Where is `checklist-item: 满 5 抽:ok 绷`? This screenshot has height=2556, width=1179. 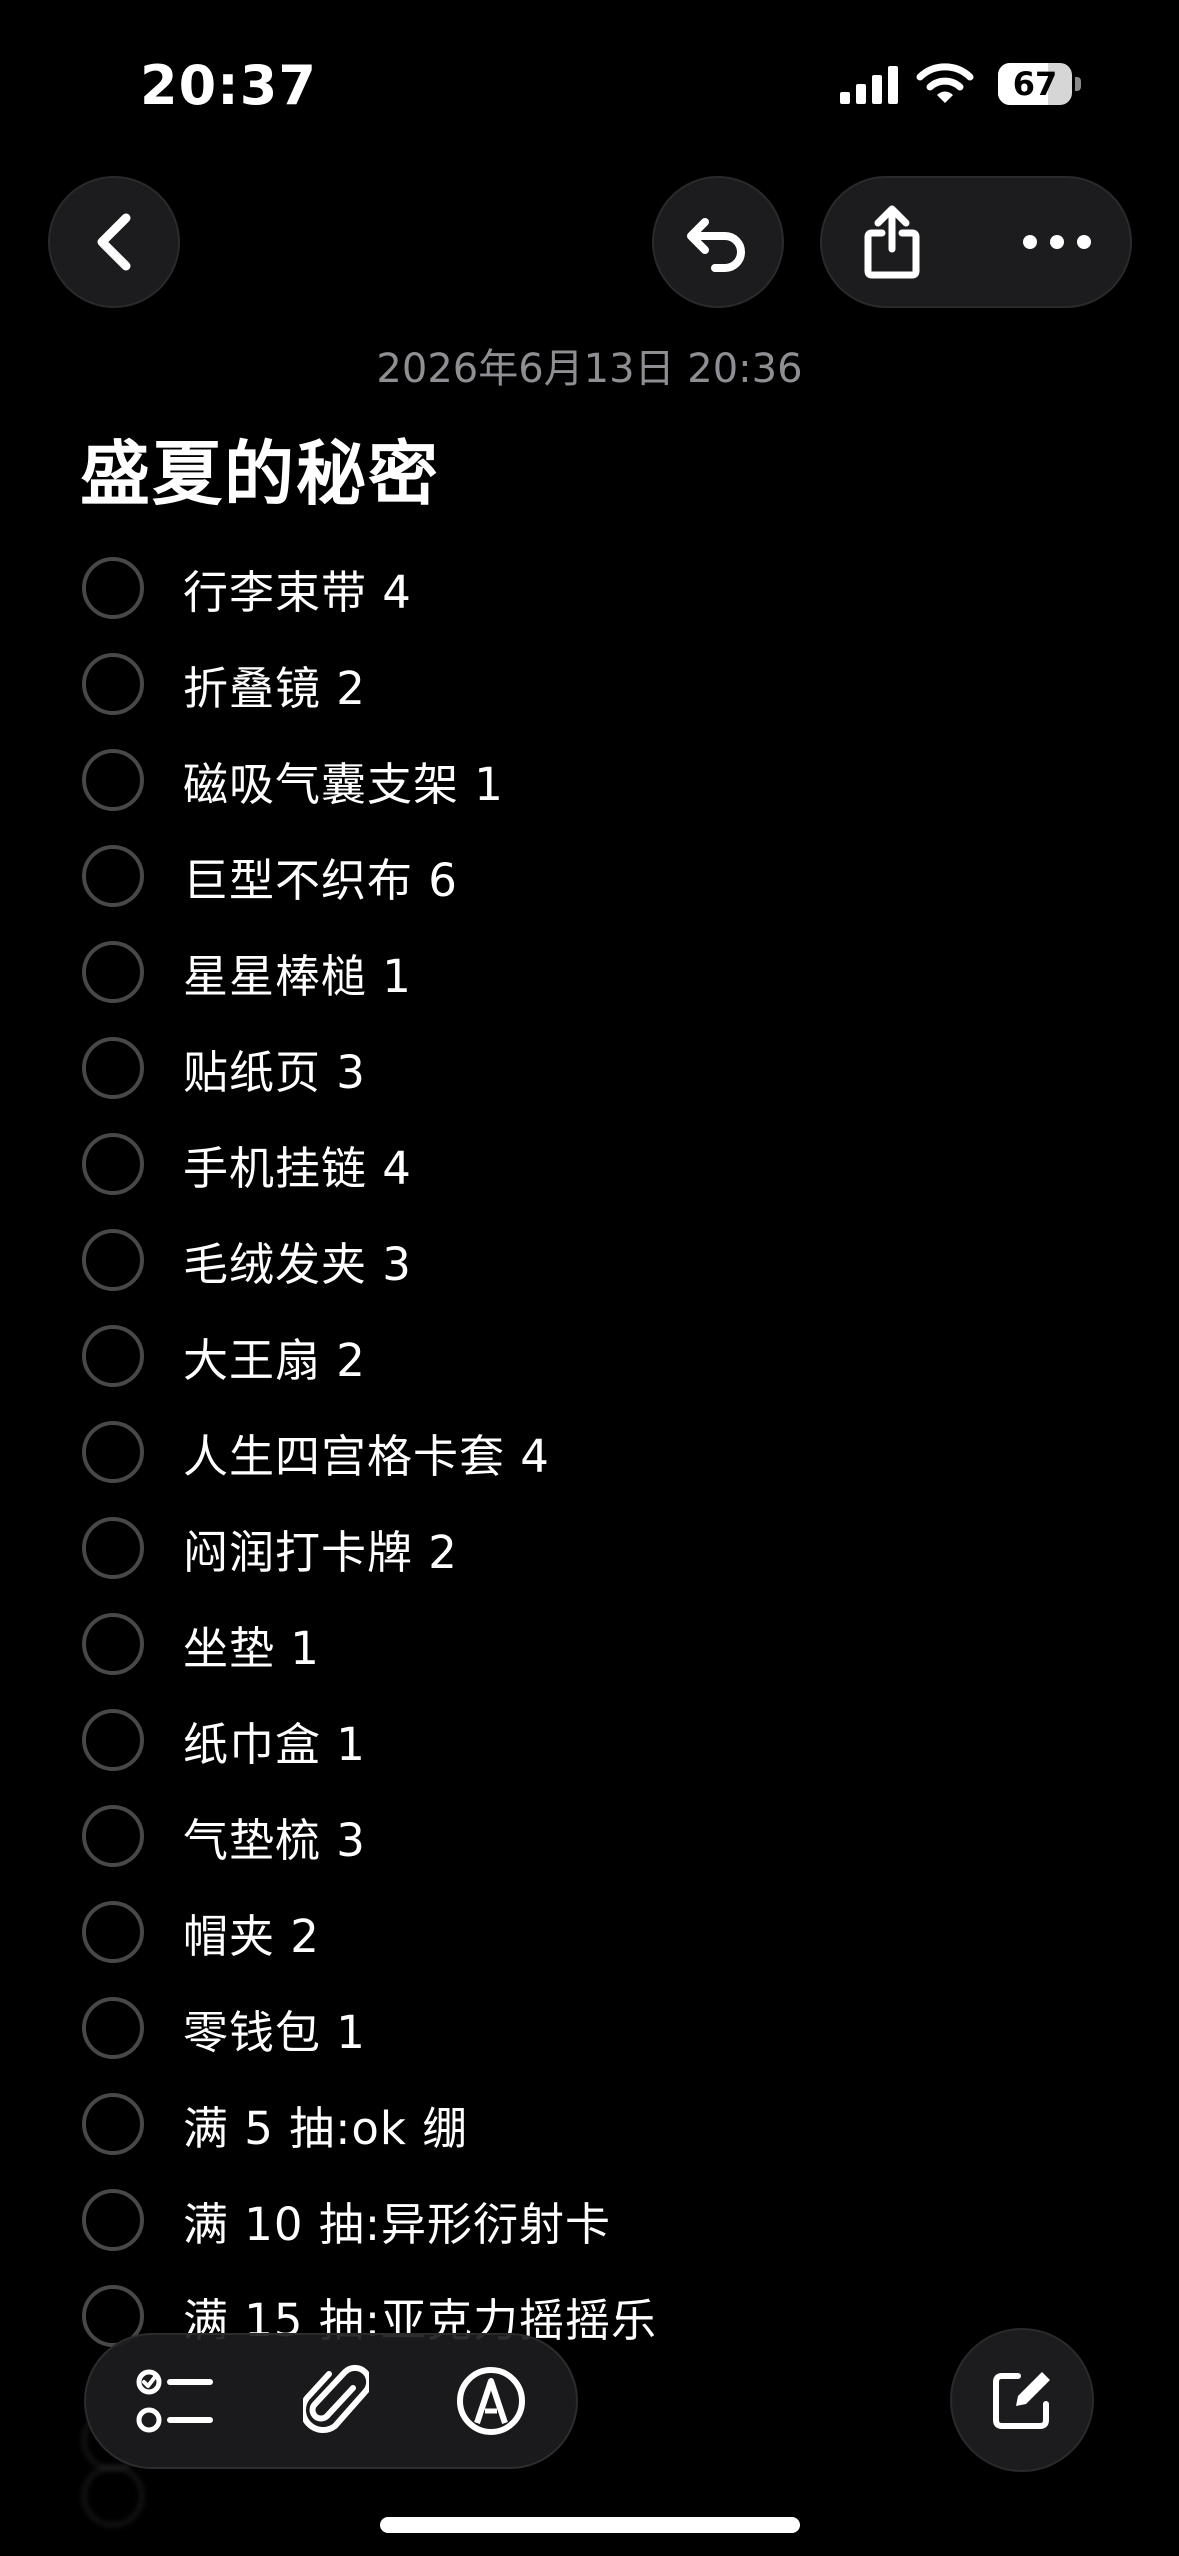
checklist-item: 满 5 抽:ok 绷 is located at coordinates (589, 2124).